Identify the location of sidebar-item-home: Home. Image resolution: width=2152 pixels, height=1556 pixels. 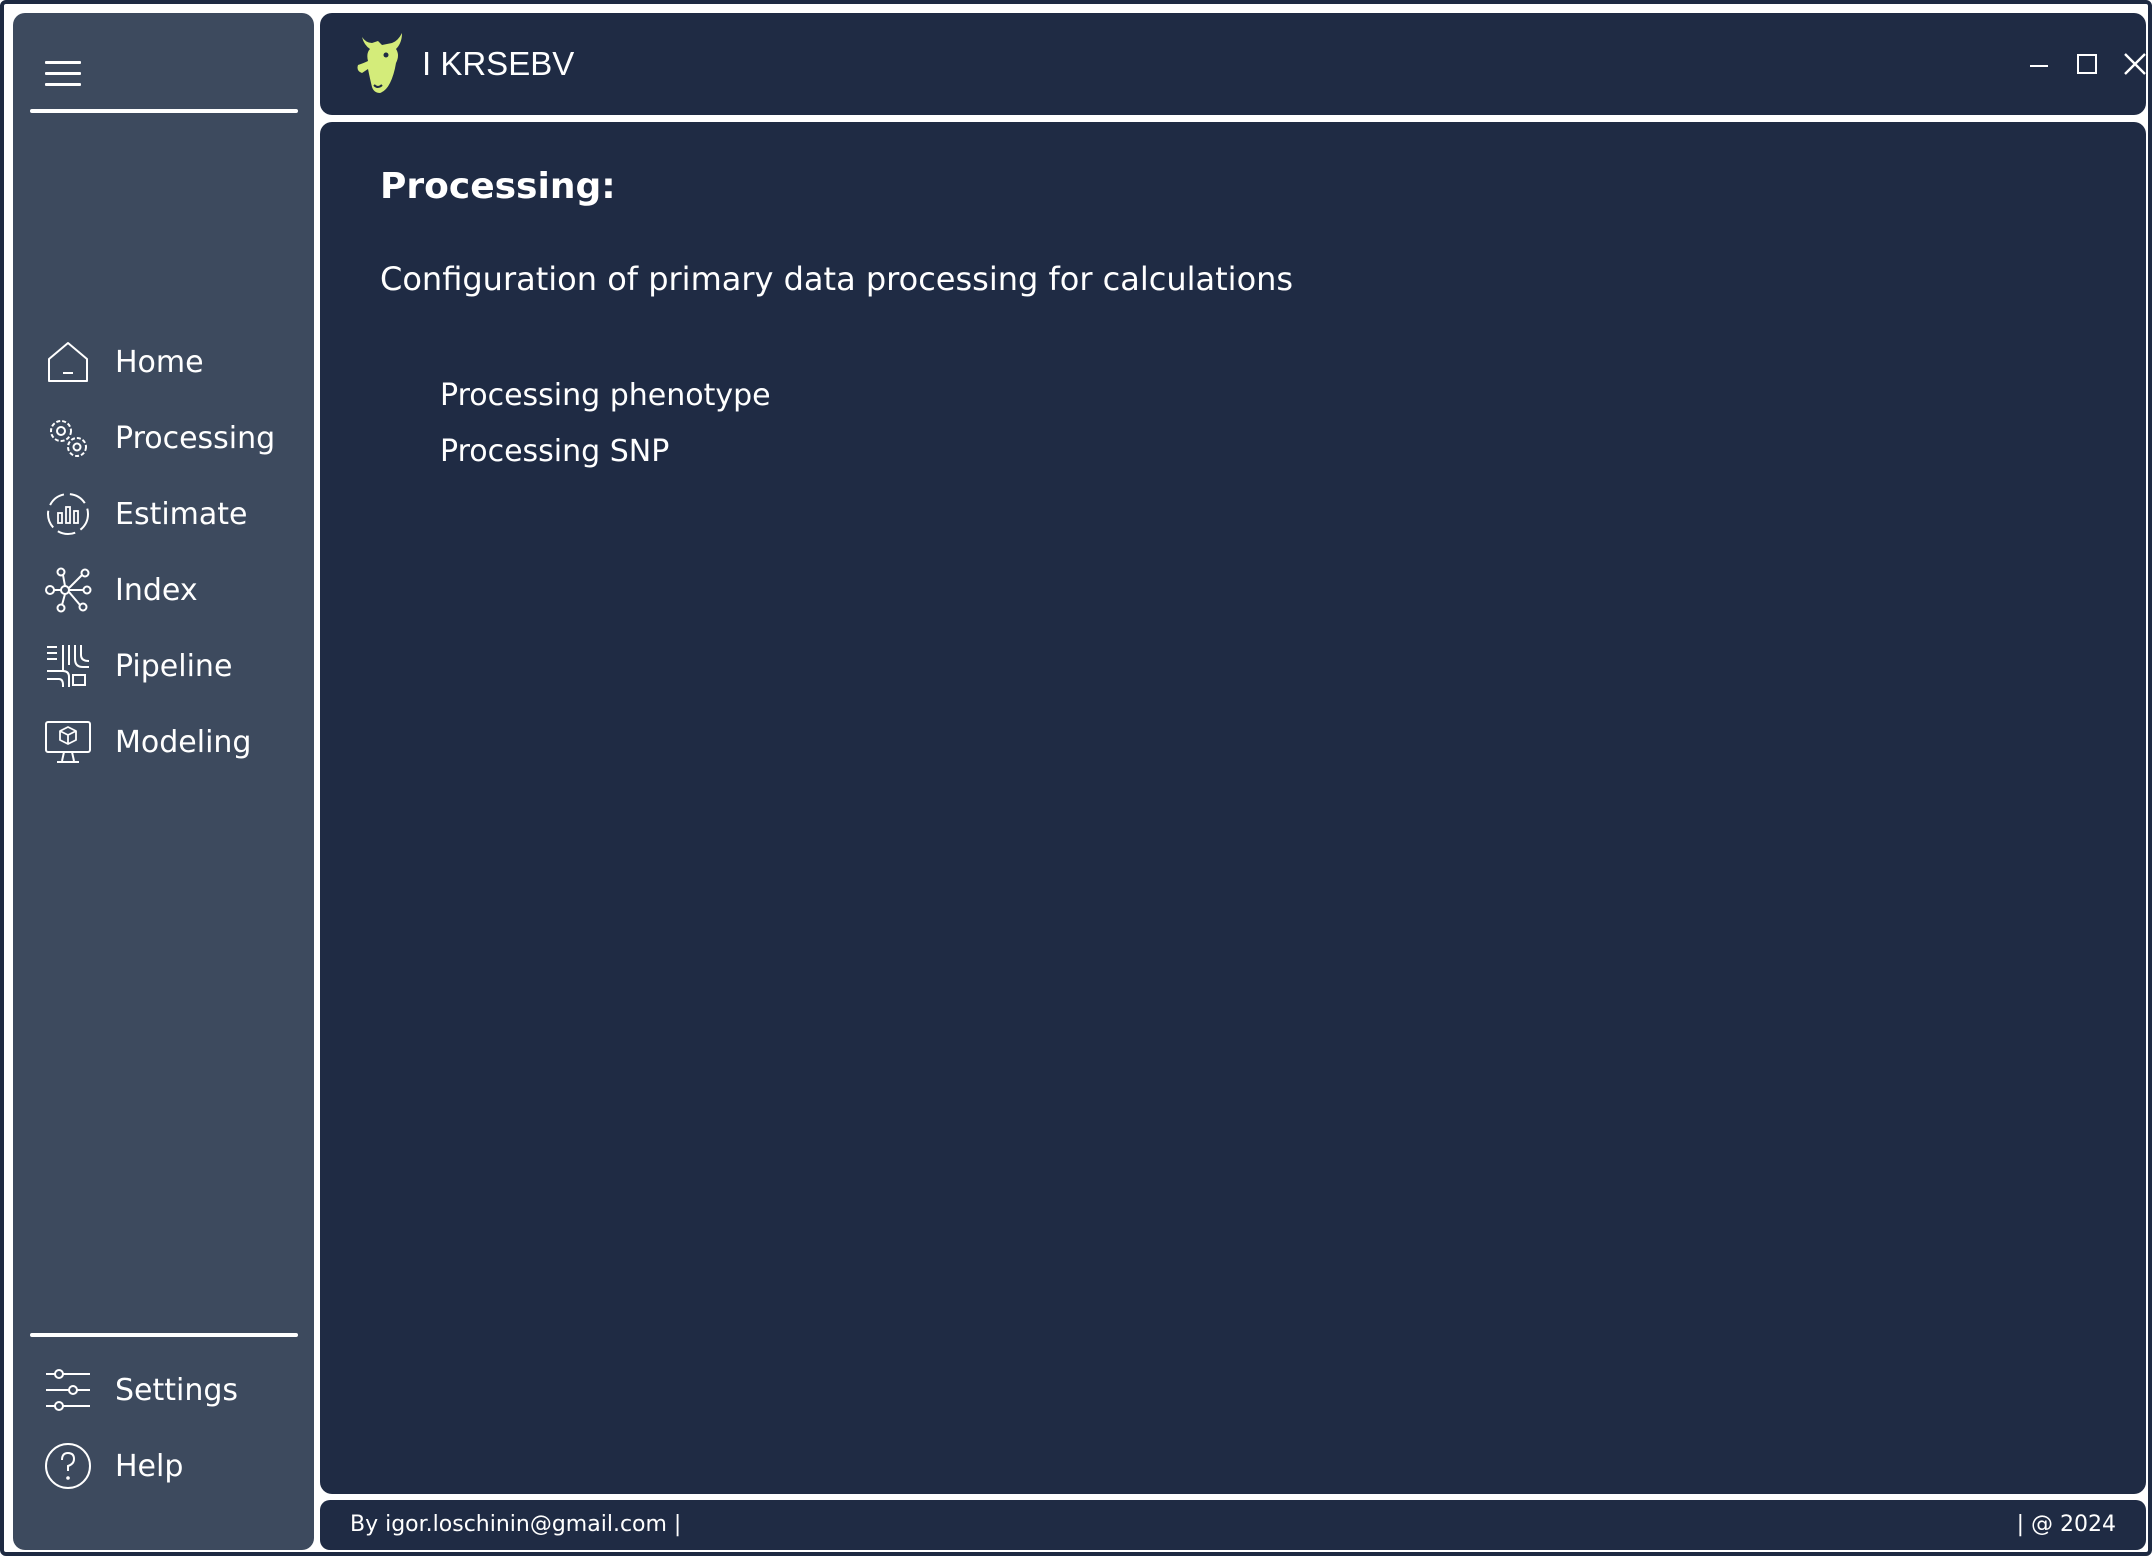
(168, 361).